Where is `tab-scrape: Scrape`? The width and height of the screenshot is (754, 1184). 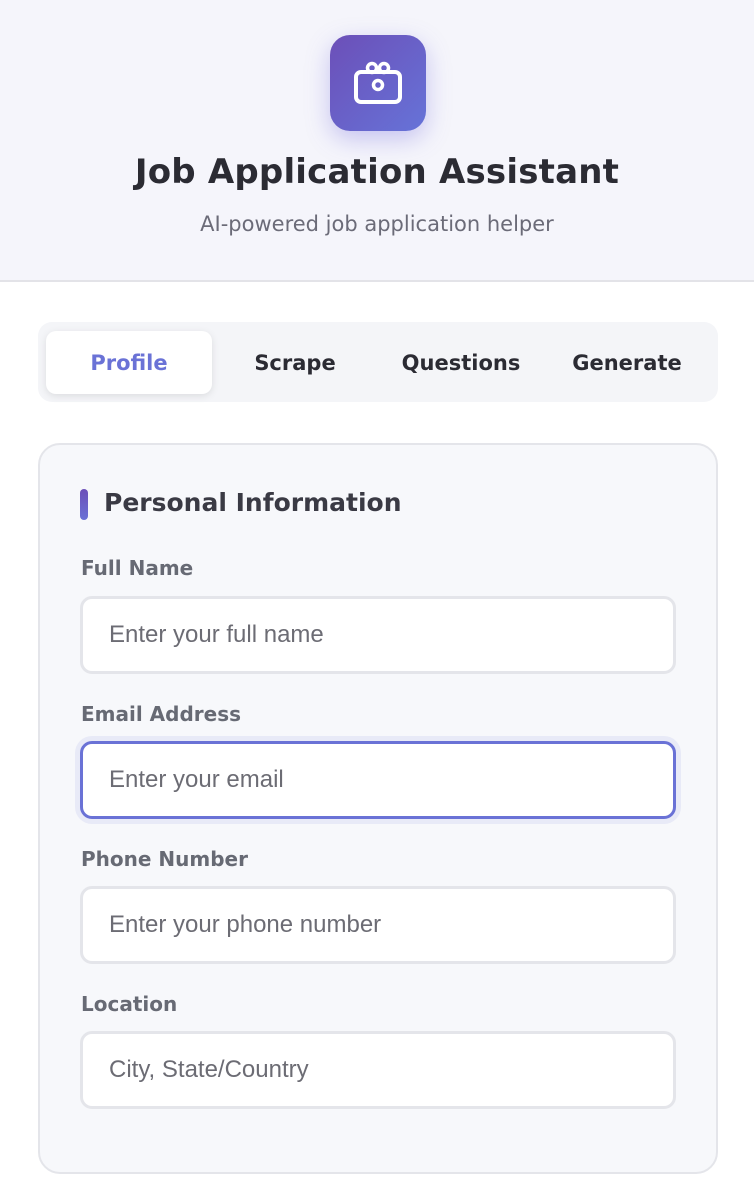
tab-scrape: Scrape is located at coordinates (295, 362).